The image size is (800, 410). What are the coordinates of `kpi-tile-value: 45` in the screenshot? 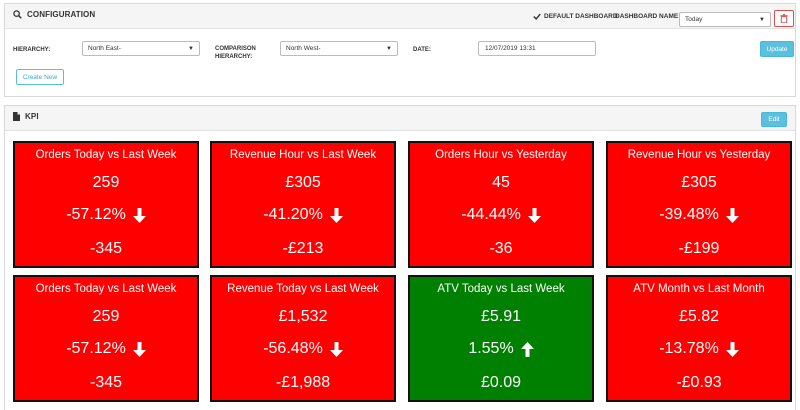 It's located at (501, 182).